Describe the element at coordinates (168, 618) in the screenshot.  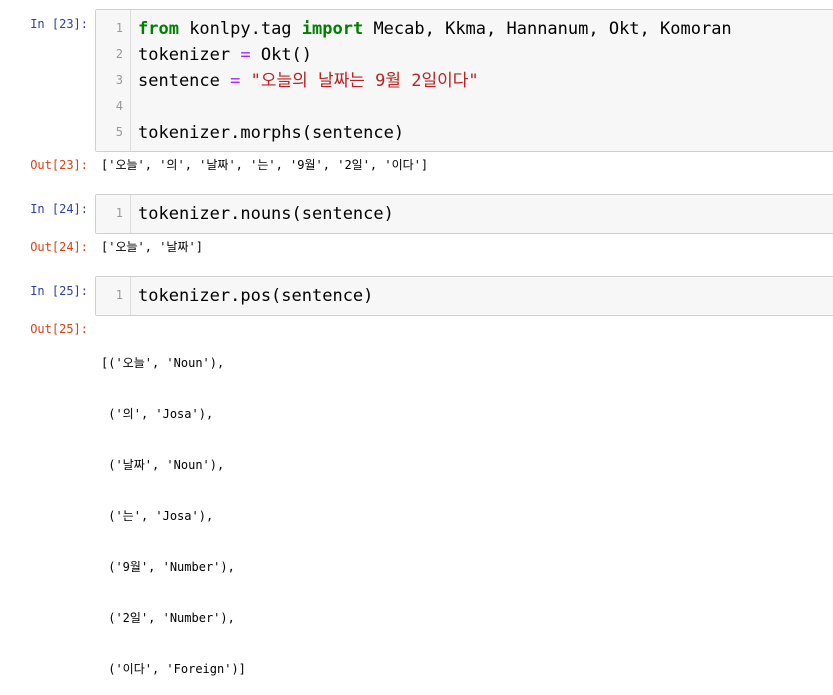
I see `output-line: ('2일', 'Number'),` at that location.